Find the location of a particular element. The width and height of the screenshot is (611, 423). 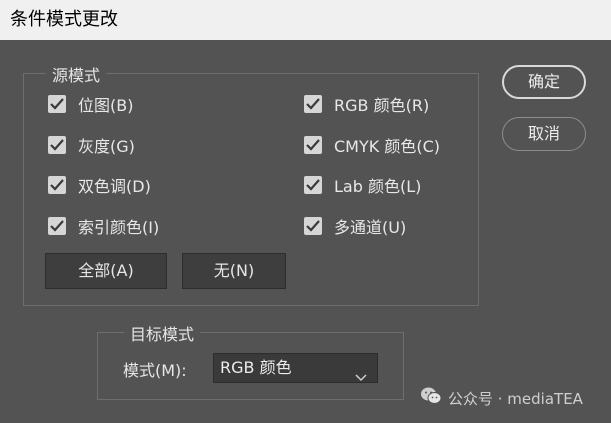

checkbox-multichannel: 多通道(U) is located at coordinates (355, 226).